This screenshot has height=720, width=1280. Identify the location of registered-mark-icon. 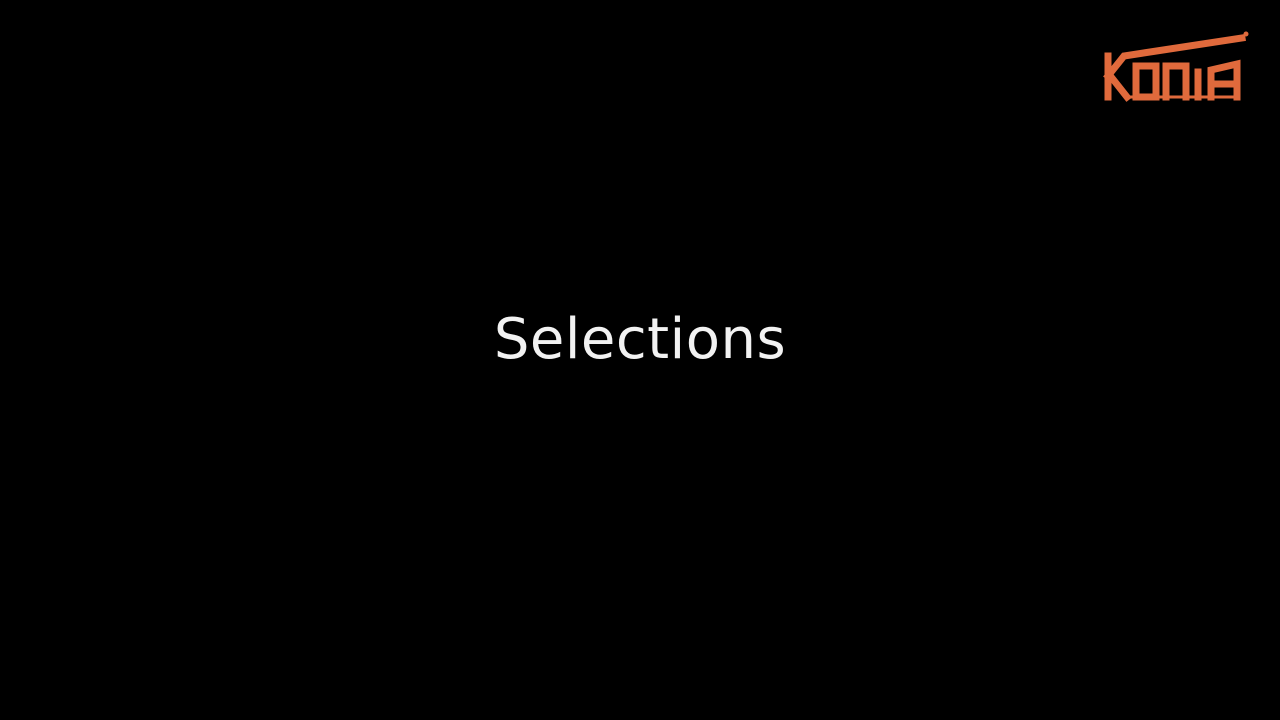
(1246, 34).